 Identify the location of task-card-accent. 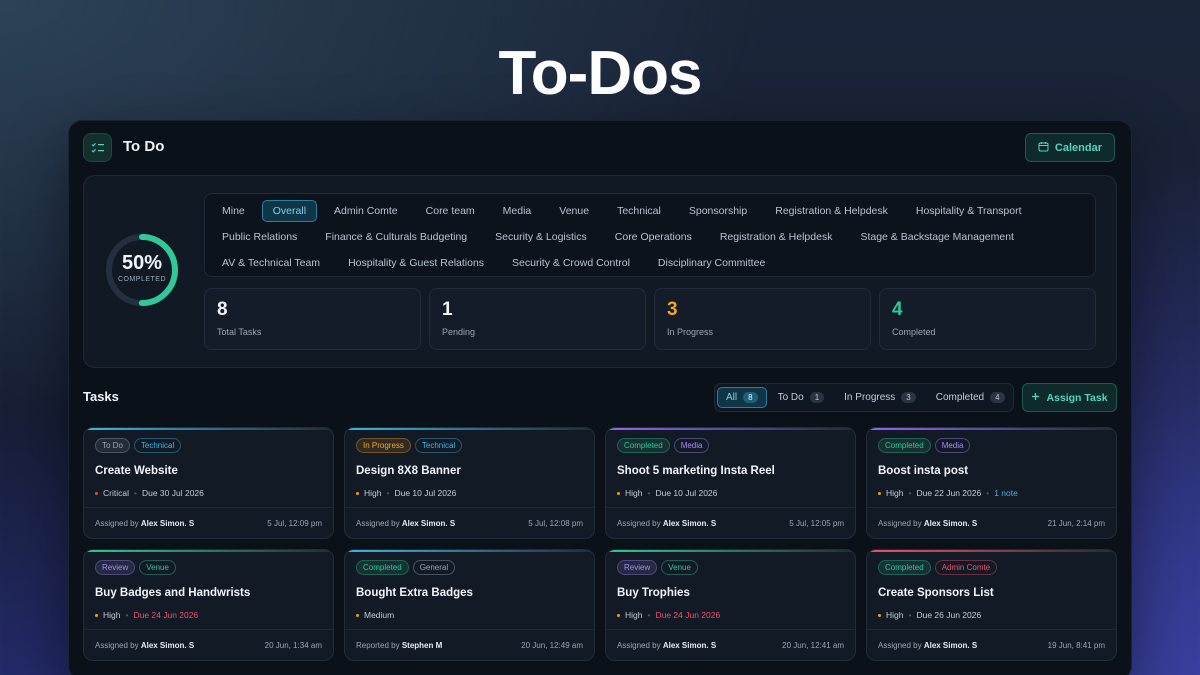
(730, 429).